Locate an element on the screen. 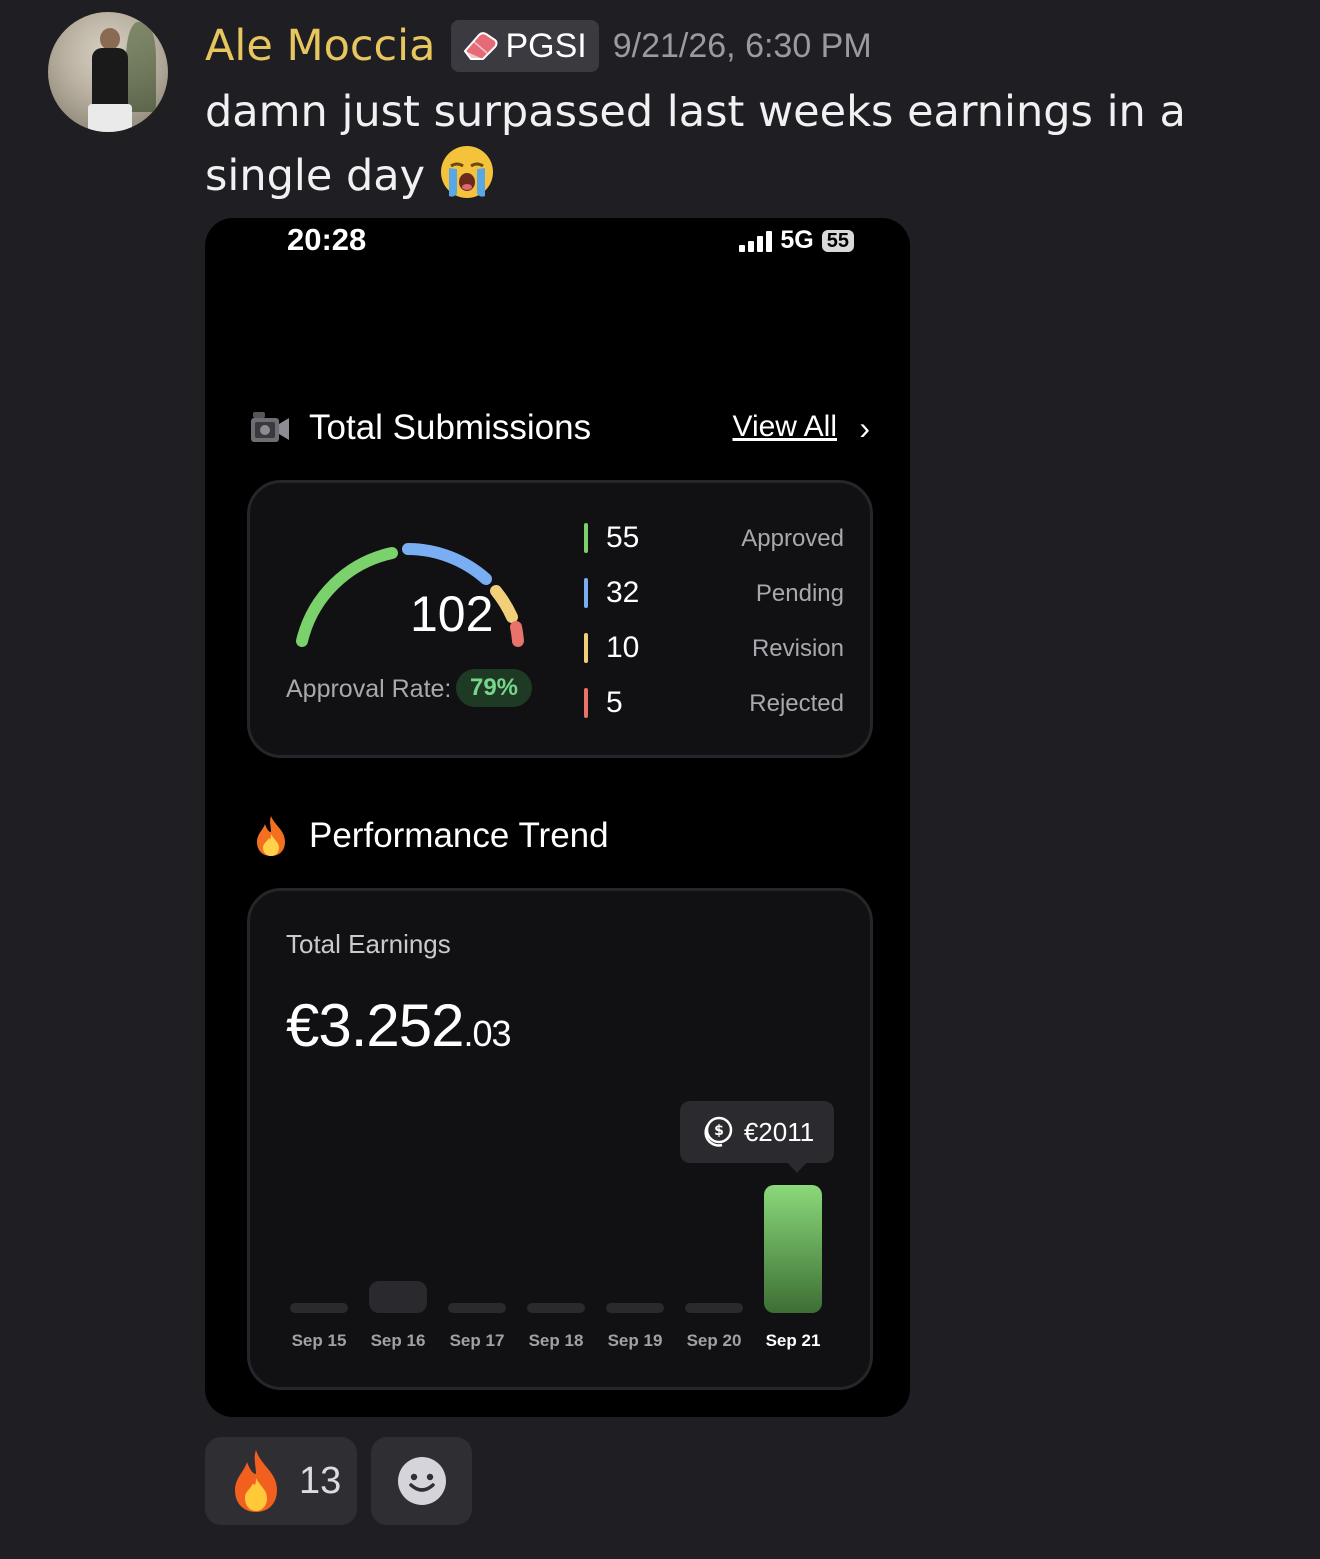 This screenshot has height=1559, width=1320. stat-row-rejected: 5 Rejected is located at coordinates (714, 703).